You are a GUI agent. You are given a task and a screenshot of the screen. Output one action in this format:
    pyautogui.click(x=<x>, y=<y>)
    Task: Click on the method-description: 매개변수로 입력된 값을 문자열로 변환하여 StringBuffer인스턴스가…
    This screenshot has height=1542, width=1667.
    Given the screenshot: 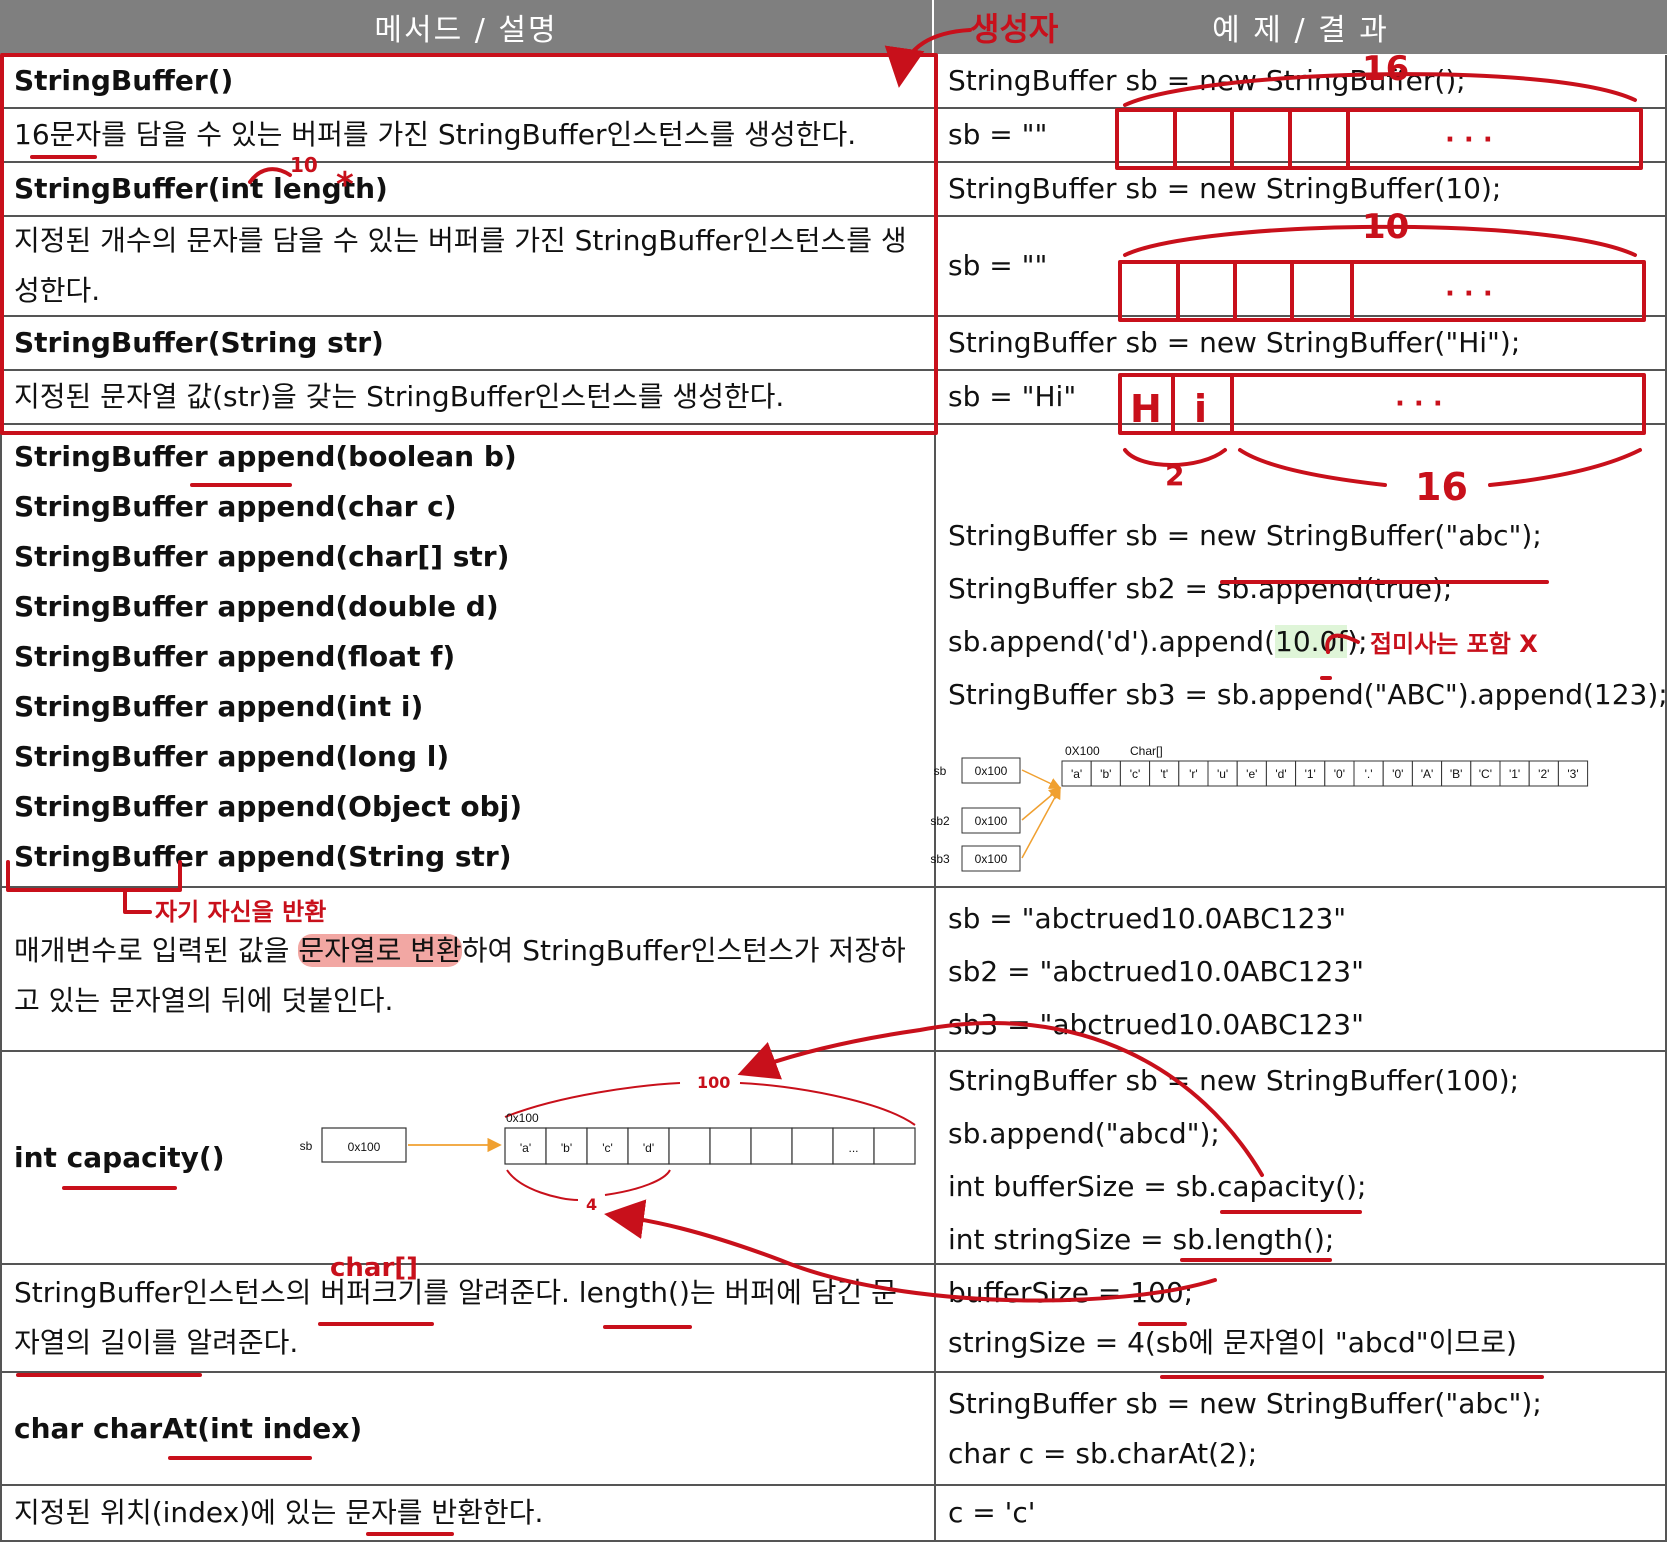 What is the action you would take?
    pyautogui.click(x=466, y=976)
    